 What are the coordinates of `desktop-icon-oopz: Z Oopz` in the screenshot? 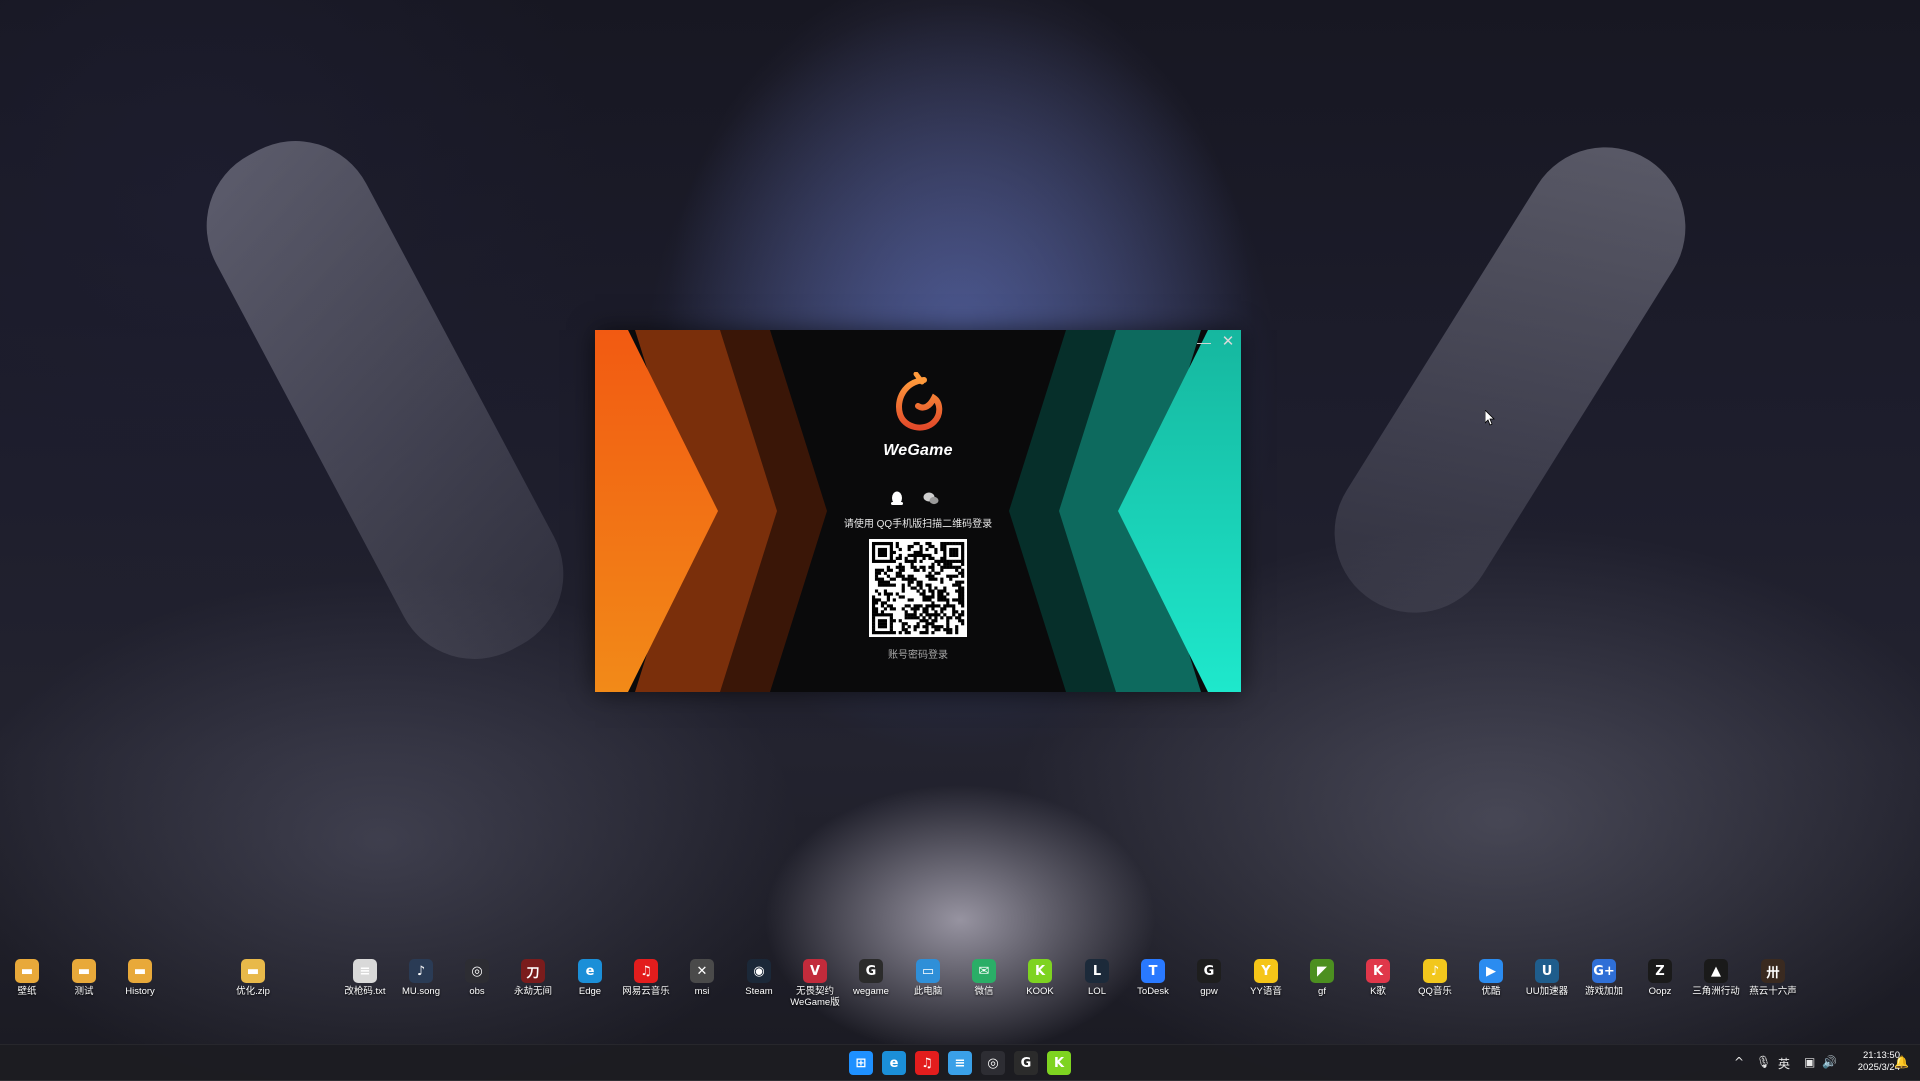 It's located at (1660, 978).